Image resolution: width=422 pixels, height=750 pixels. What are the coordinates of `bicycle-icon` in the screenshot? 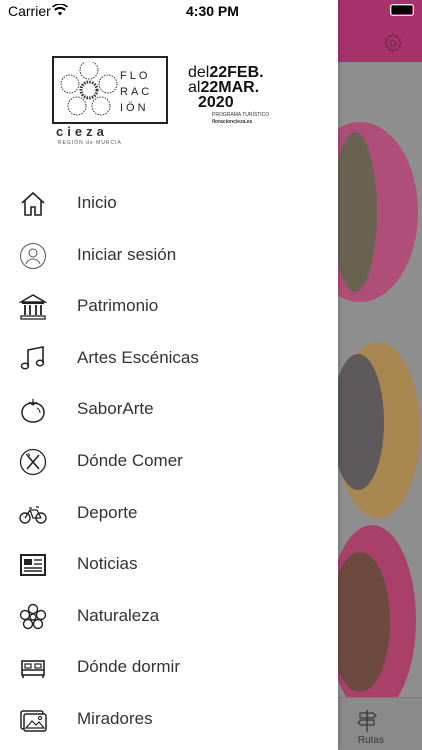 It's located at (33, 514).